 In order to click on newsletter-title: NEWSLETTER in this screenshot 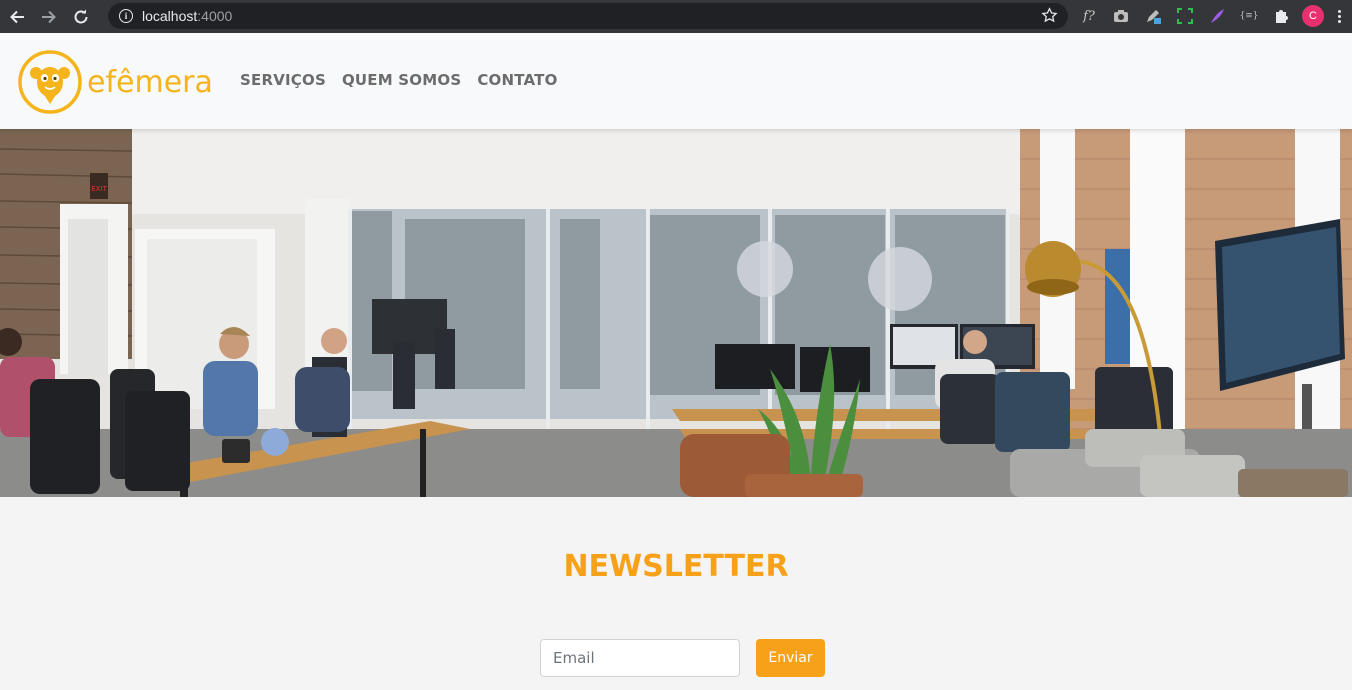, I will do `click(676, 566)`.